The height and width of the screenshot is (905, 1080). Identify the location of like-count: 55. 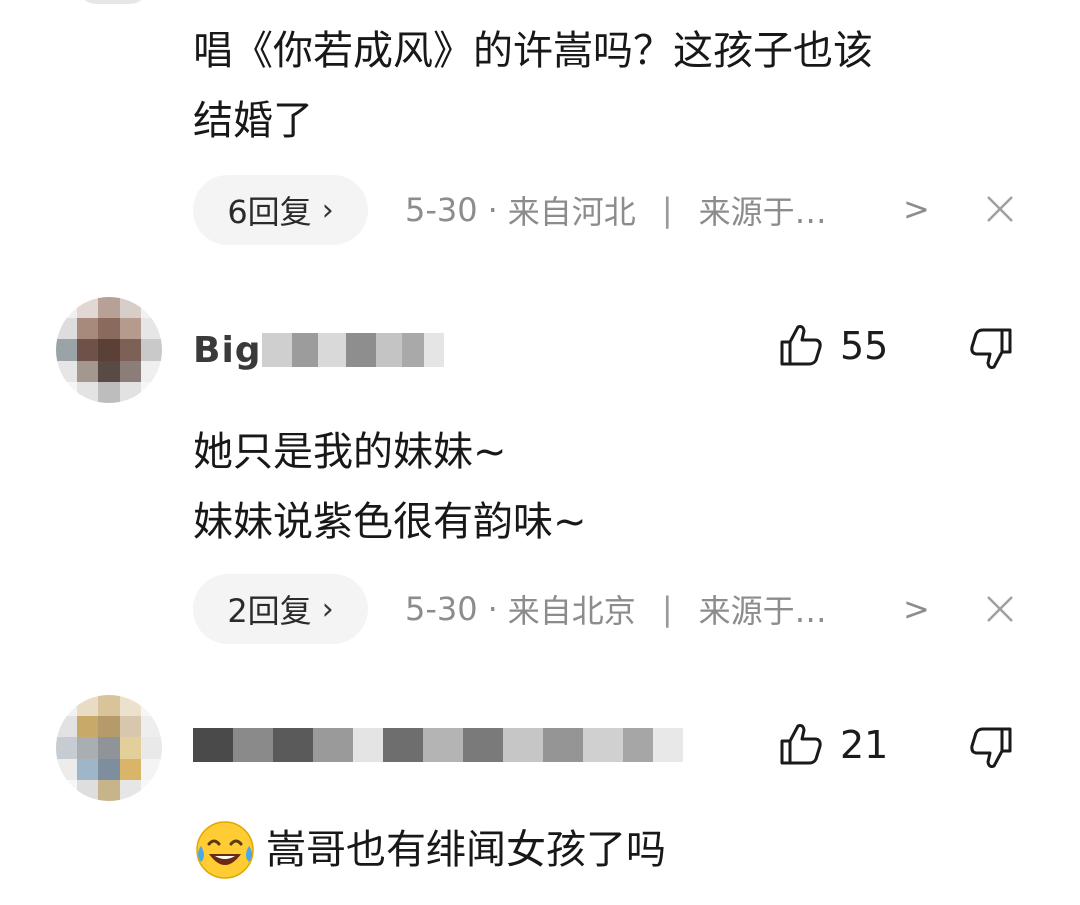
(864, 346).